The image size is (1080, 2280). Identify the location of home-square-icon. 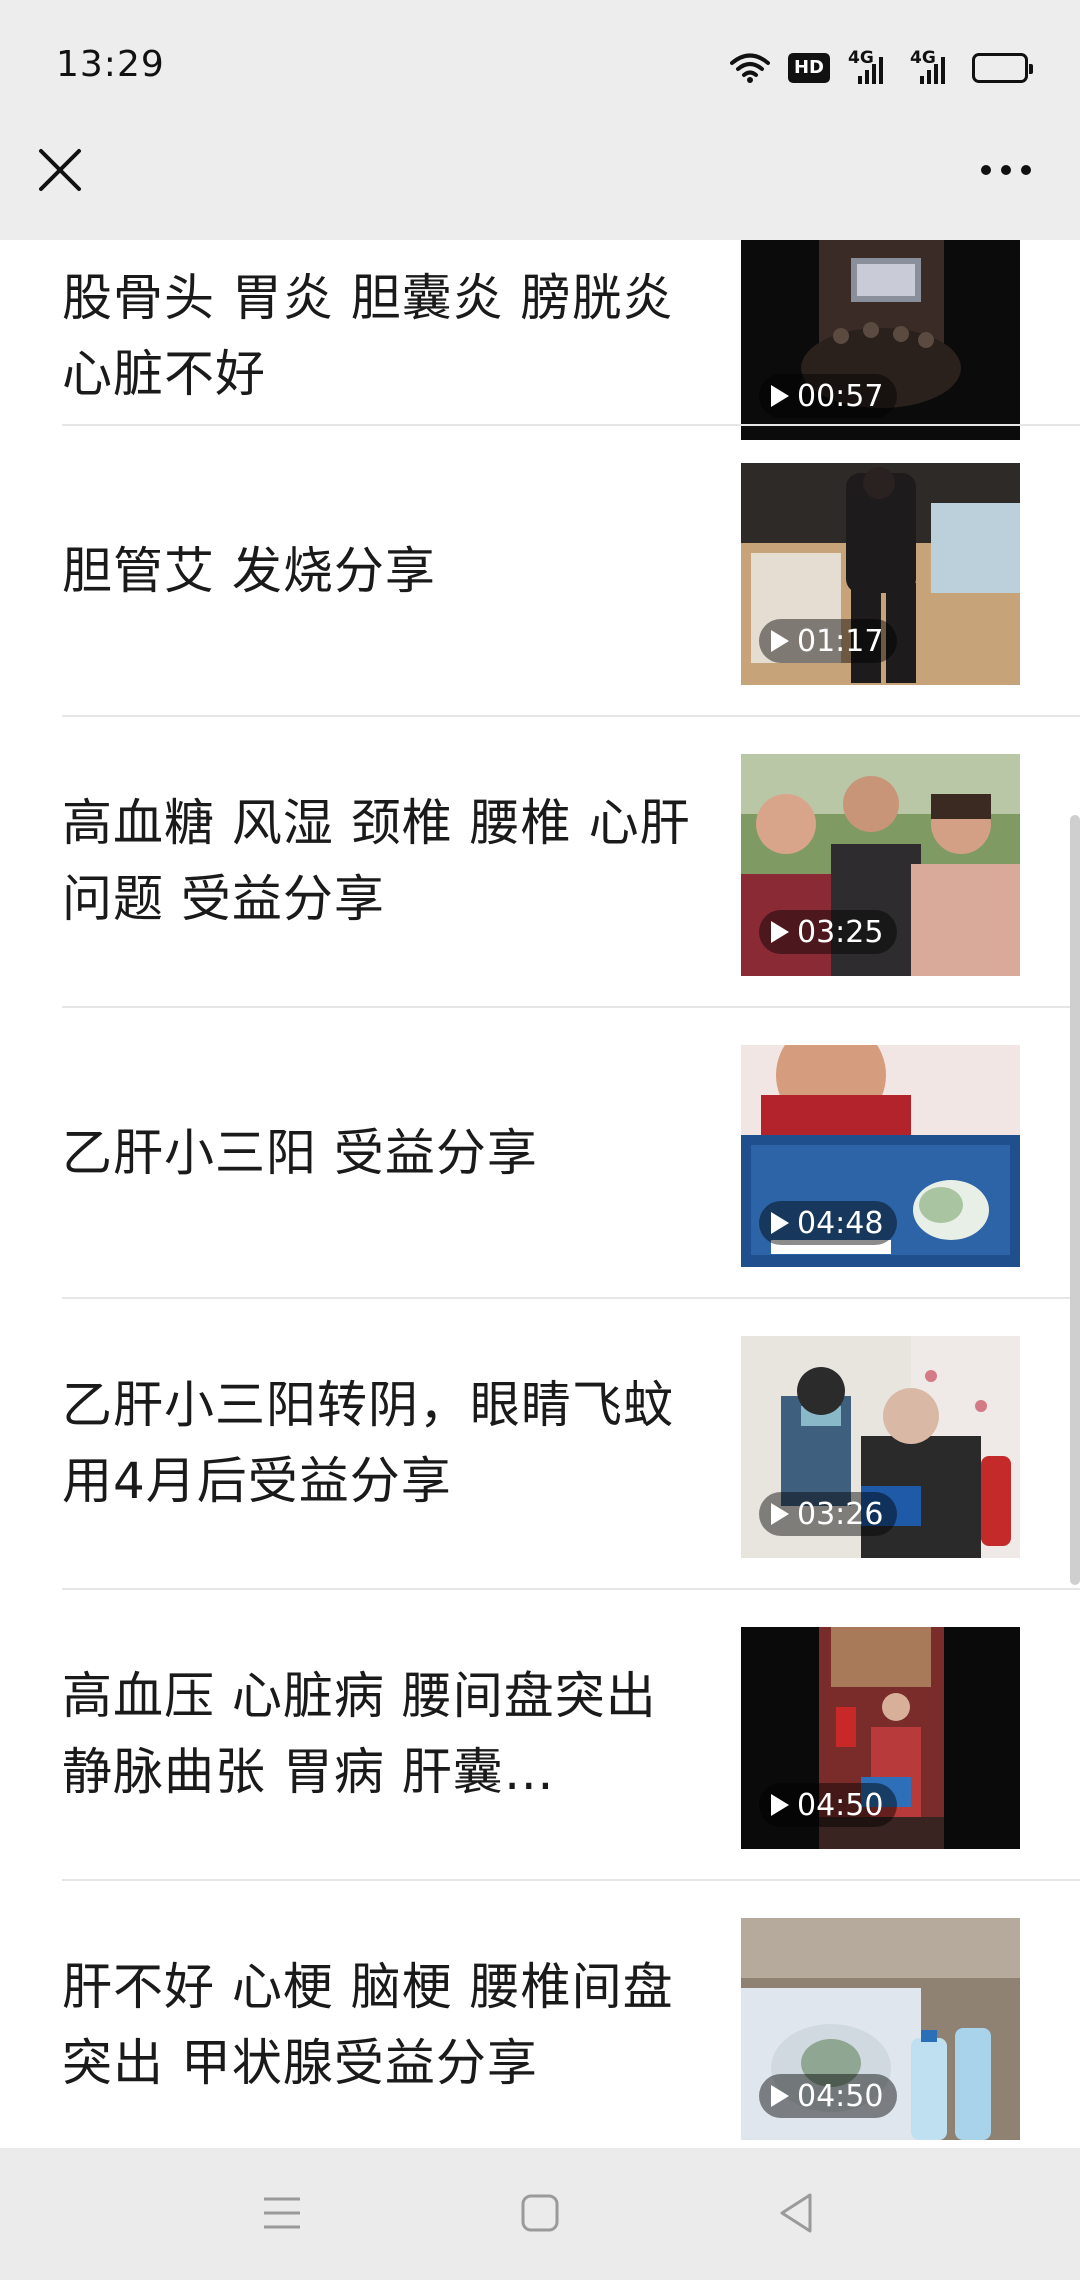
(540, 2213).